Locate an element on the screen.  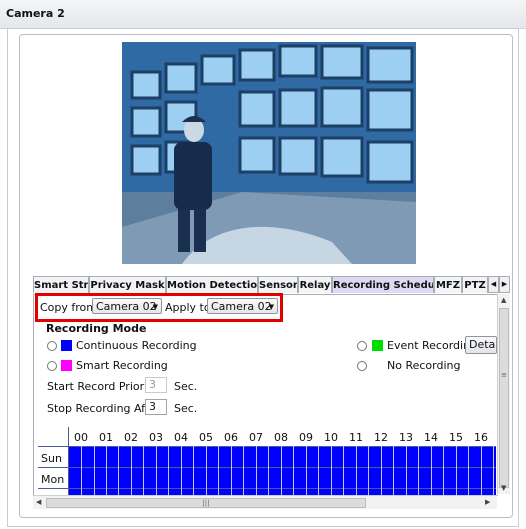
hour-label: 07 is located at coordinates (256, 437).